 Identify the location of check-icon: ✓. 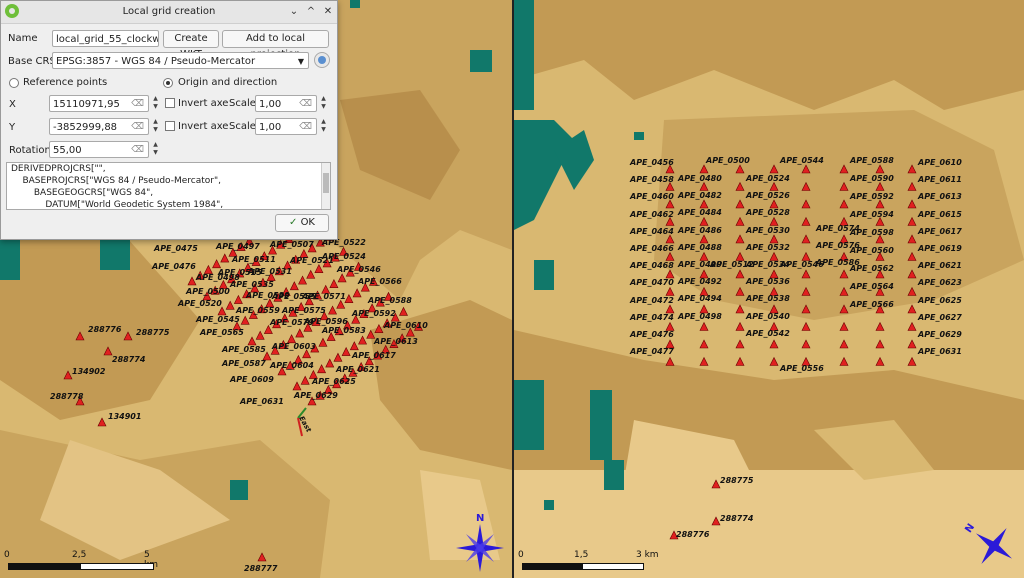
(293, 222).